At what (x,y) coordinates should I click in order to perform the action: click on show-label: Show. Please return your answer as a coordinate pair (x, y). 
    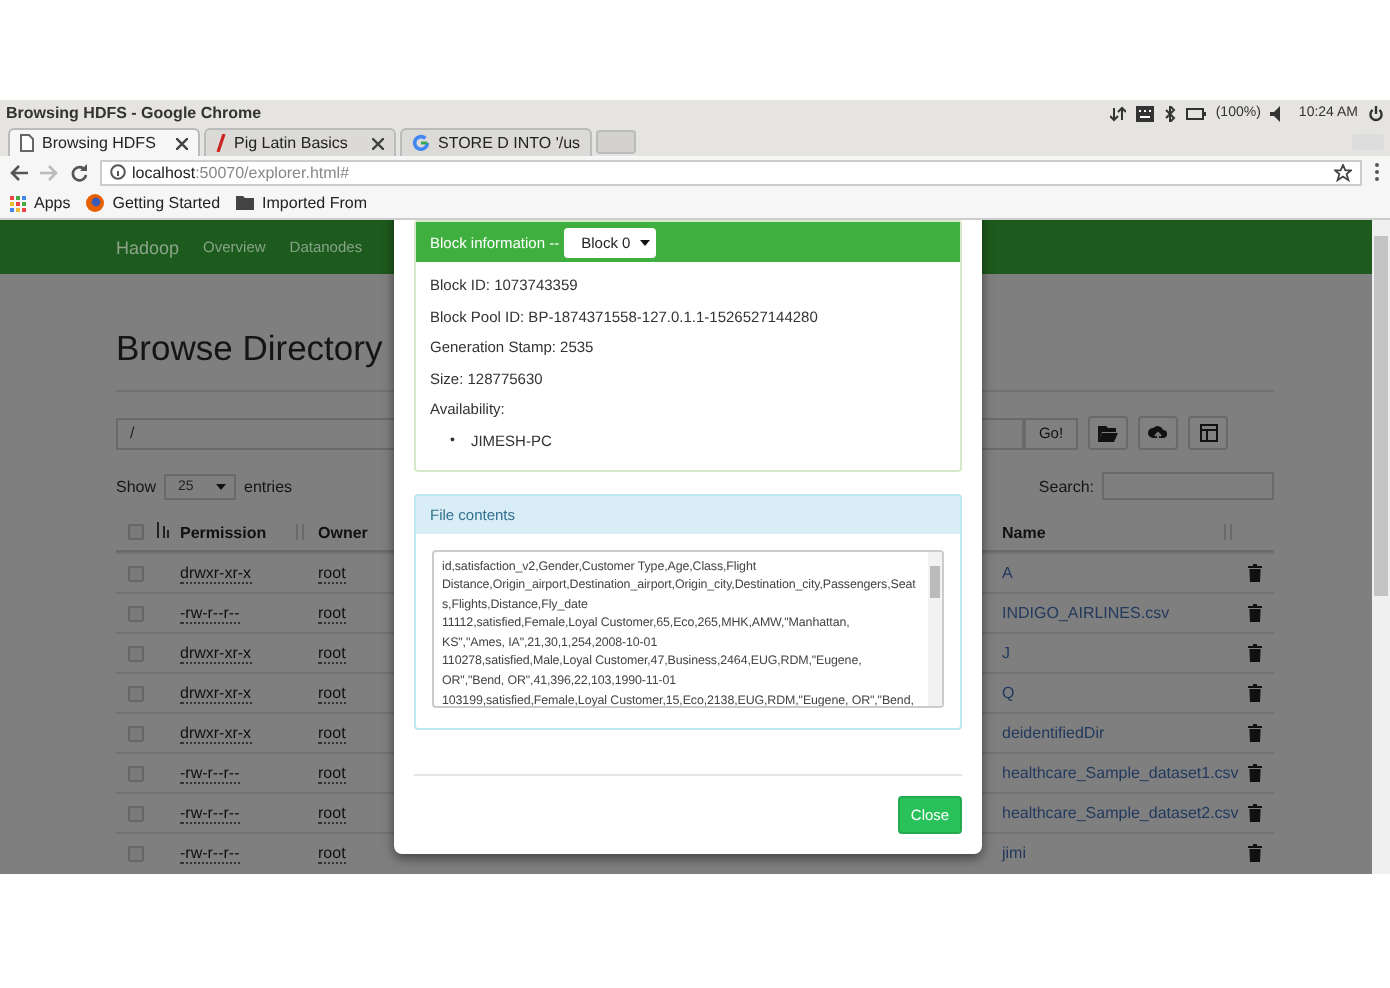
    Looking at the image, I should click on (136, 486).